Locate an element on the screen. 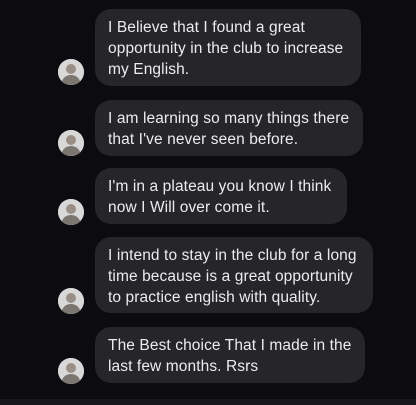 Image resolution: width=416 pixels, height=405 pixels. message-text-line: opportunity in the club to increase is located at coordinates (226, 48).